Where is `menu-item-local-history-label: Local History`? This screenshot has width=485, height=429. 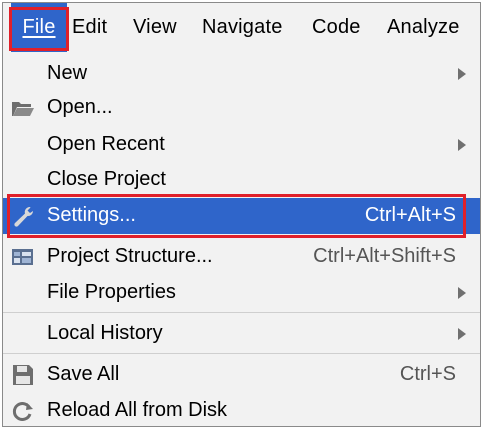 menu-item-local-history-label: Local History is located at coordinates (105, 333).